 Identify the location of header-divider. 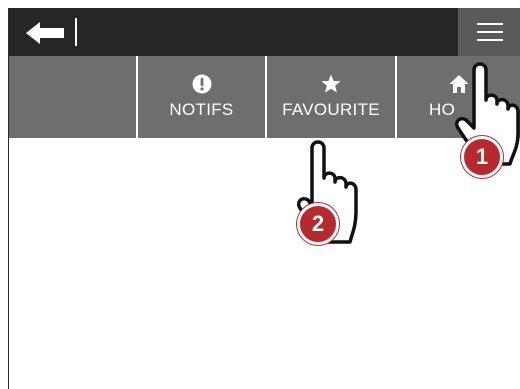
(76, 32).